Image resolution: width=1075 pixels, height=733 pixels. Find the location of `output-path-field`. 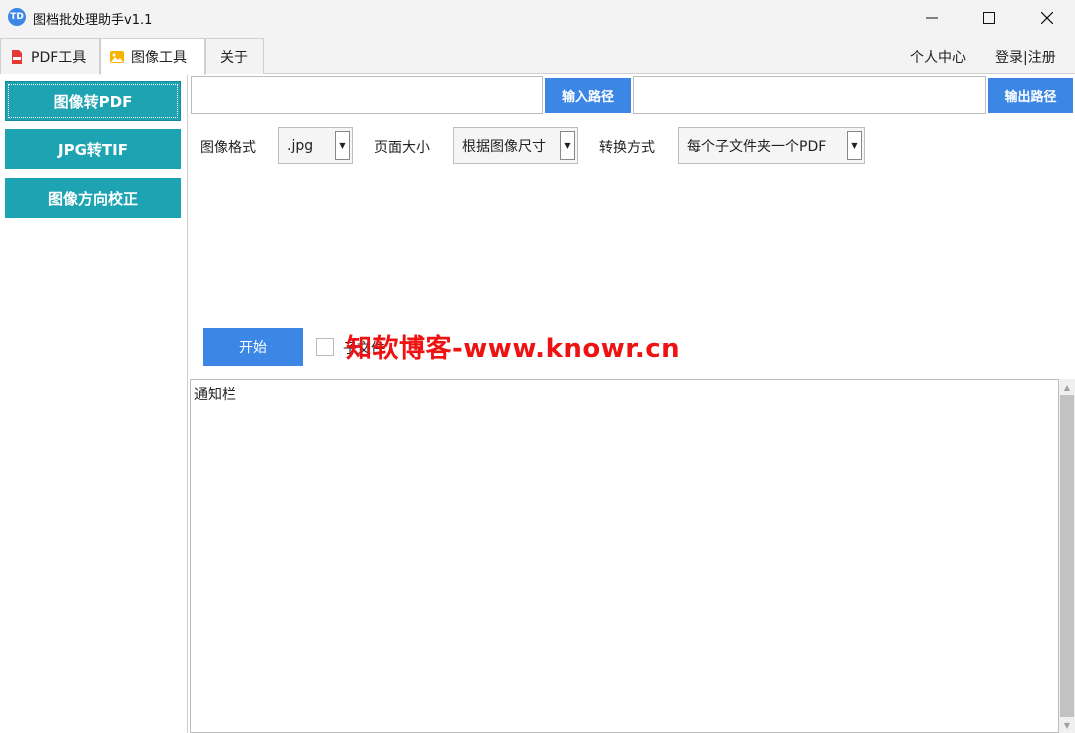

output-path-field is located at coordinates (809, 95).